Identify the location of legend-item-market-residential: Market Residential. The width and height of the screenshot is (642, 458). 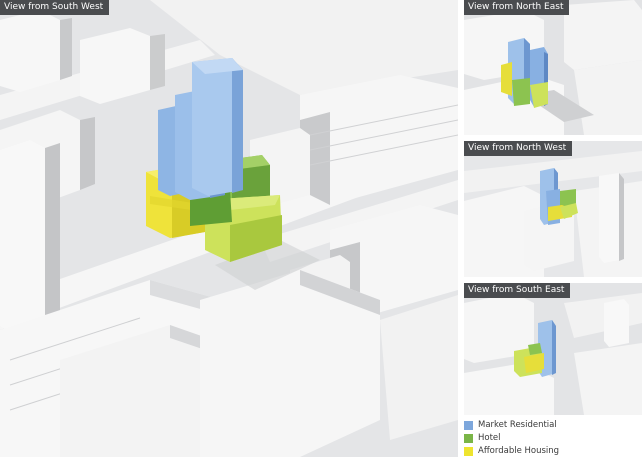
(549, 425).